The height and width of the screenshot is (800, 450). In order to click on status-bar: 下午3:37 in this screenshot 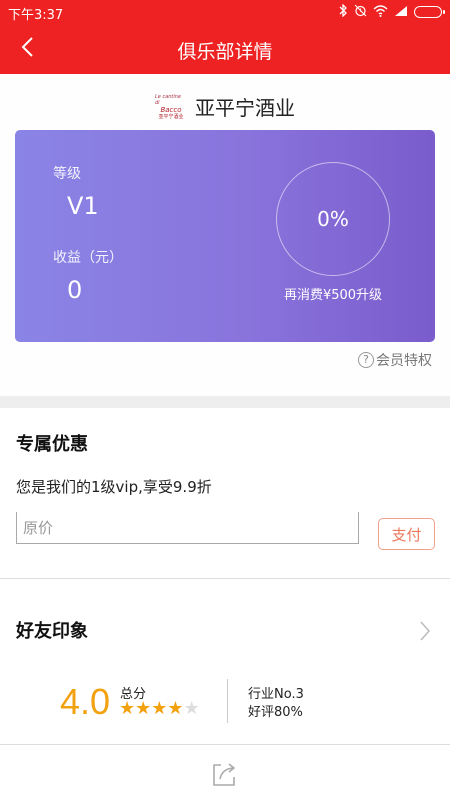, I will do `click(225, 12)`.